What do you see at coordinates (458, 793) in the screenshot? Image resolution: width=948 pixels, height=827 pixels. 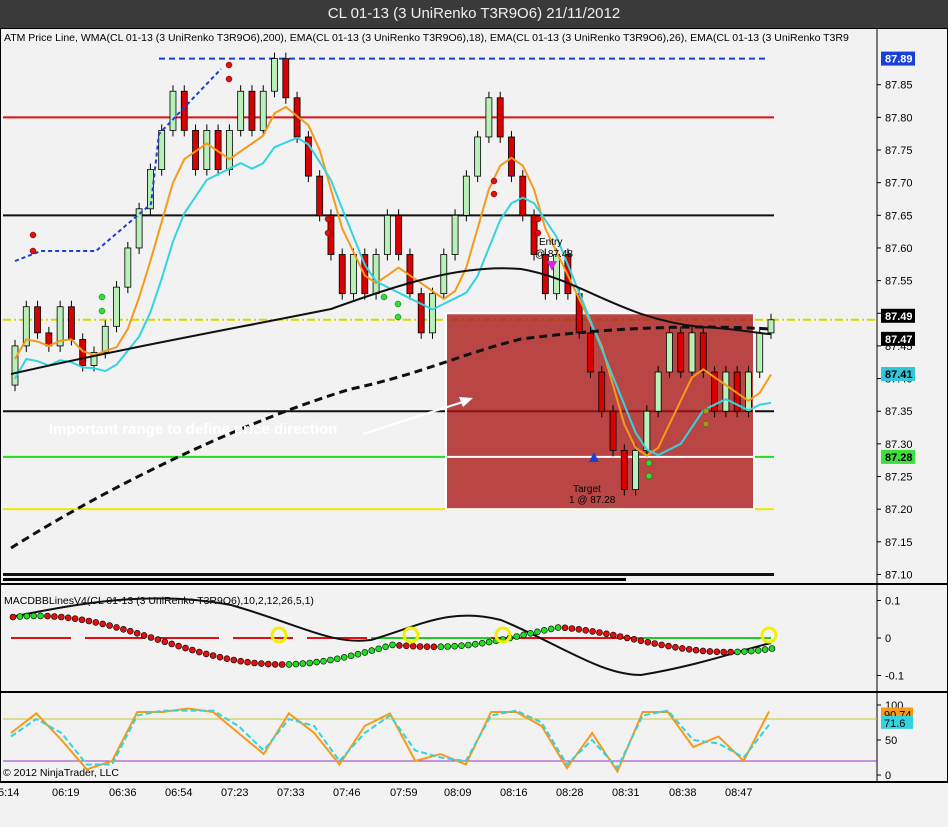 I see `time-axis-label: 08:09` at bounding box center [458, 793].